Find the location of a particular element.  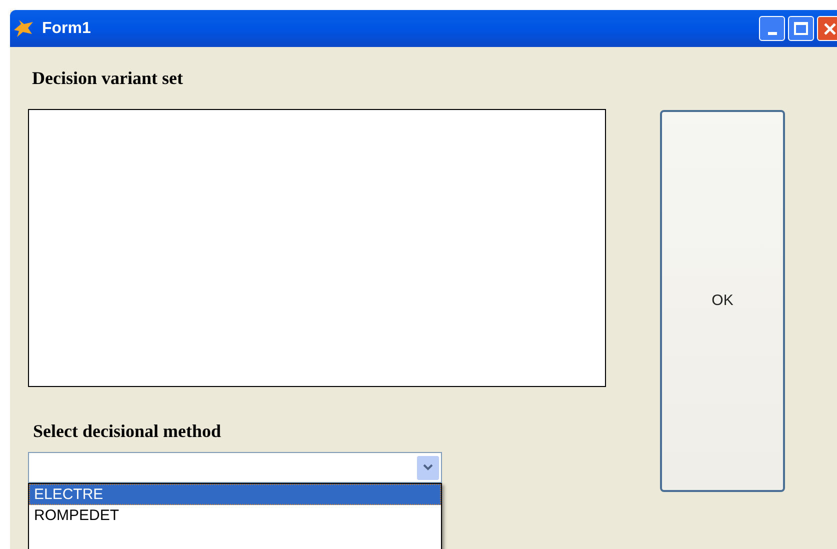

window-title: Form1 is located at coordinates (66, 28).